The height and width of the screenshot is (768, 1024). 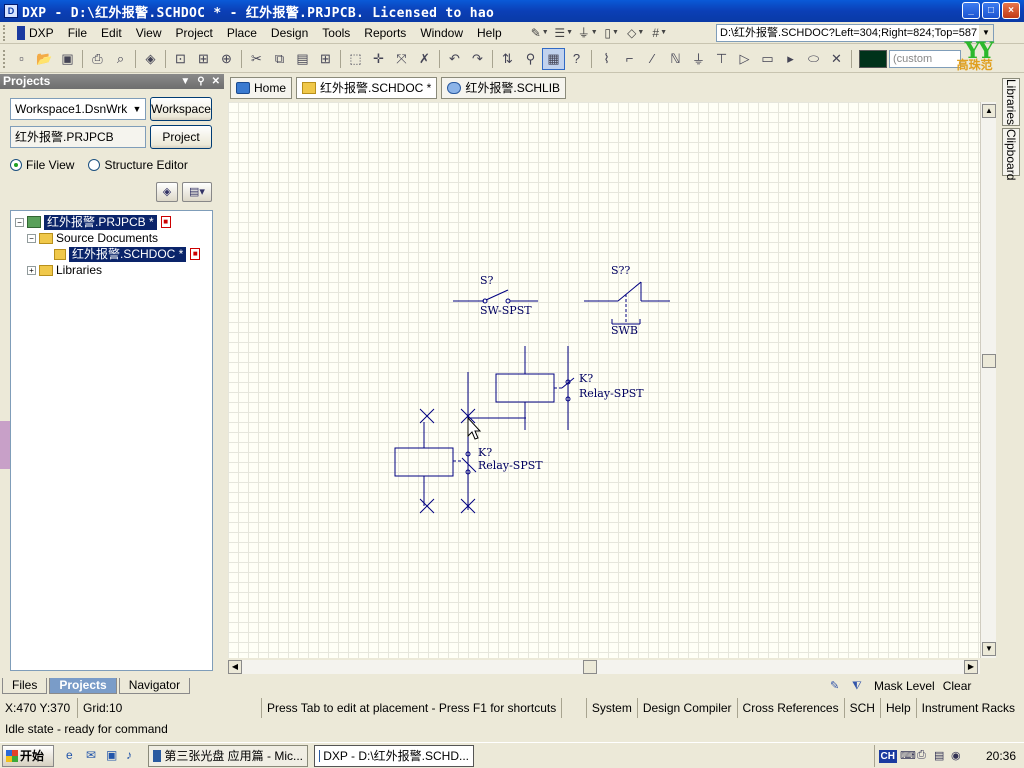 I want to click on sw2-comment: SWB, so click(x=624, y=330).